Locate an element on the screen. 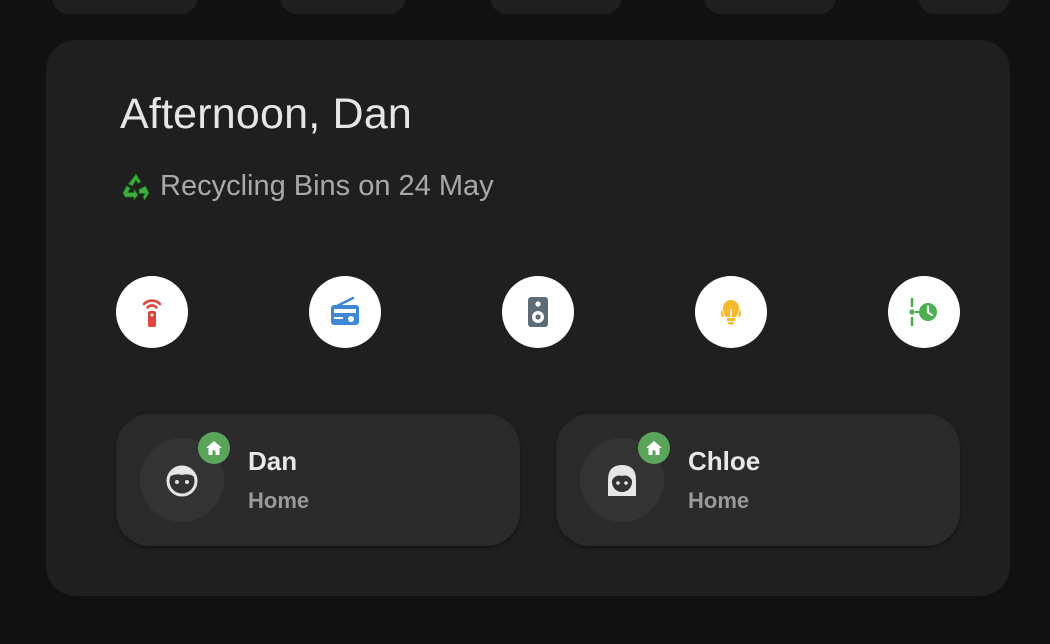 This screenshot has height=644, width=1050. person-card-dan: Dan Home is located at coordinates (318, 480).